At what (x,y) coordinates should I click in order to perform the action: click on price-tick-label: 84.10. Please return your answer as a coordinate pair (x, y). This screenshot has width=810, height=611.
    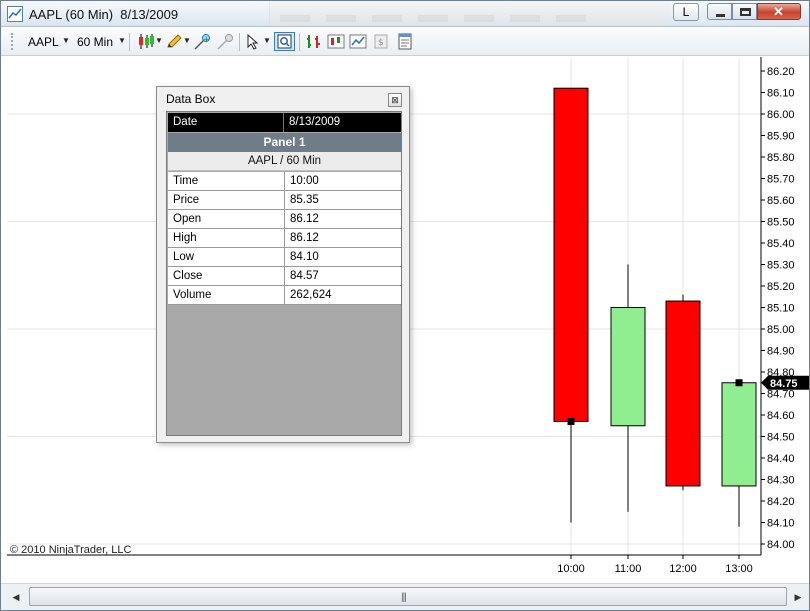
    Looking at the image, I should click on (781, 524).